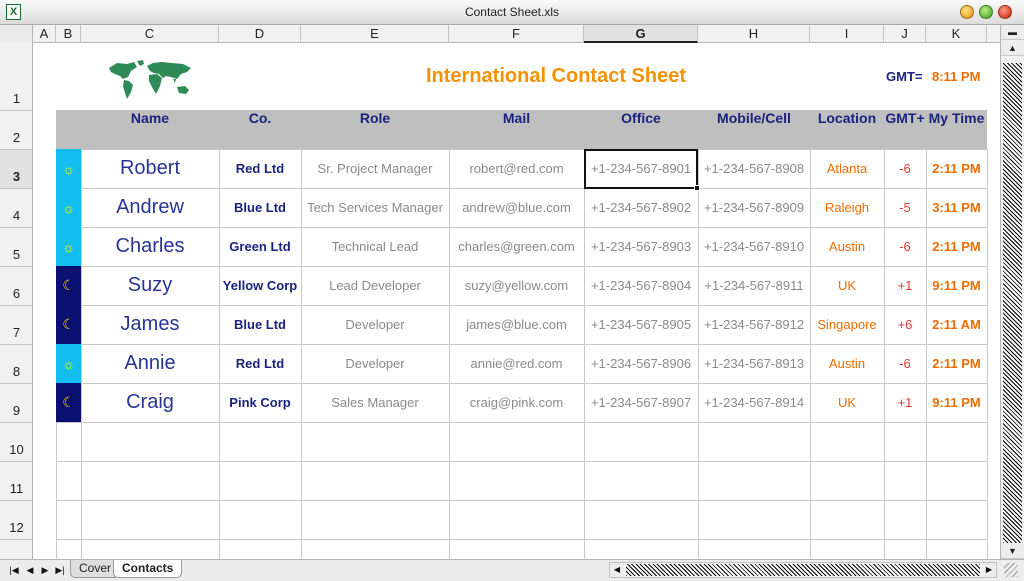  What do you see at coordinates (260, 129) in the screenshot?
I see `column-title-company: Co.` at bounding box center [260, 129].